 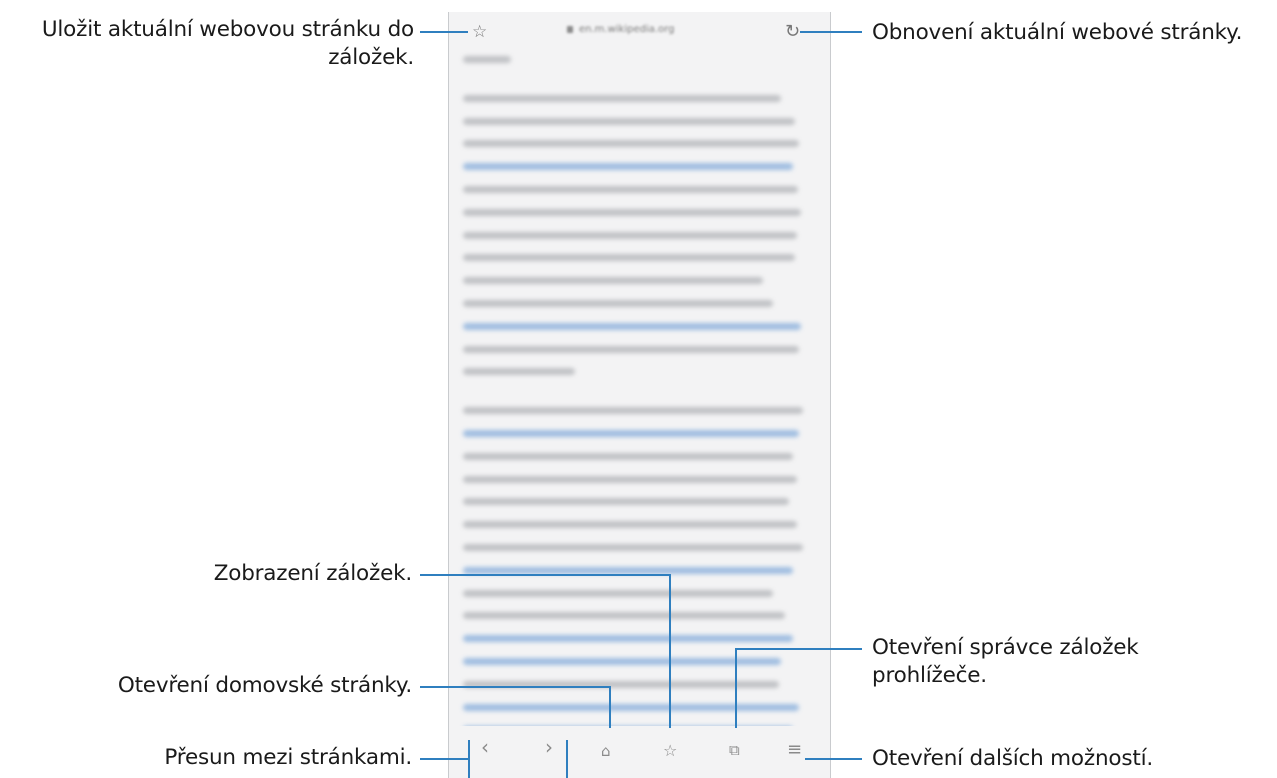 What do you see at coordinates (670, 750) in the screenshot?
I see `bookmarks-icon: ☆` at bounding box center [670, 750].